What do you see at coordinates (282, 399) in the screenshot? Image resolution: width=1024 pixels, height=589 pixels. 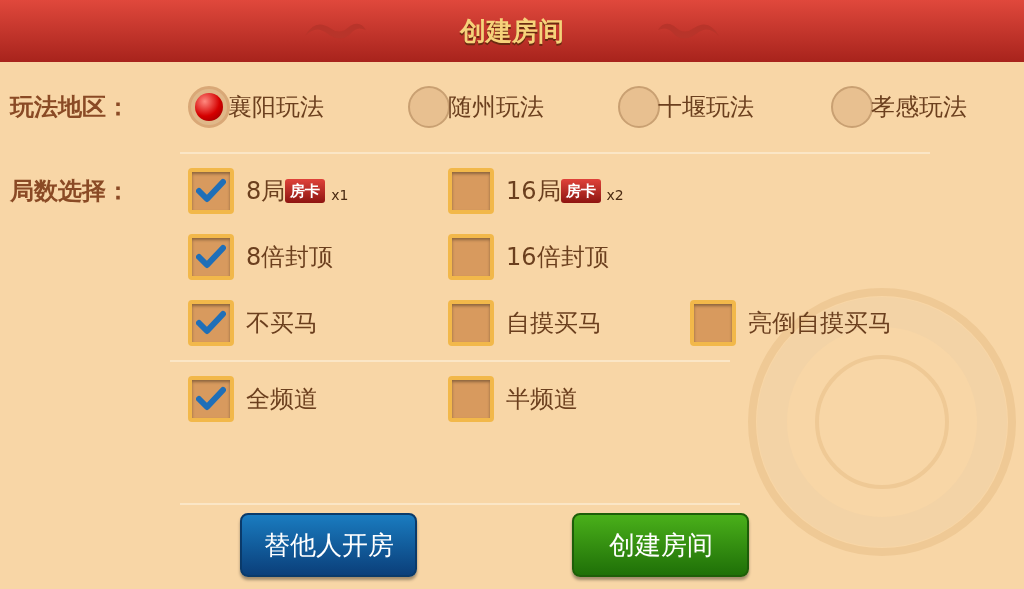 I see `option-label: 全频道` at bounding box center [282, 399].